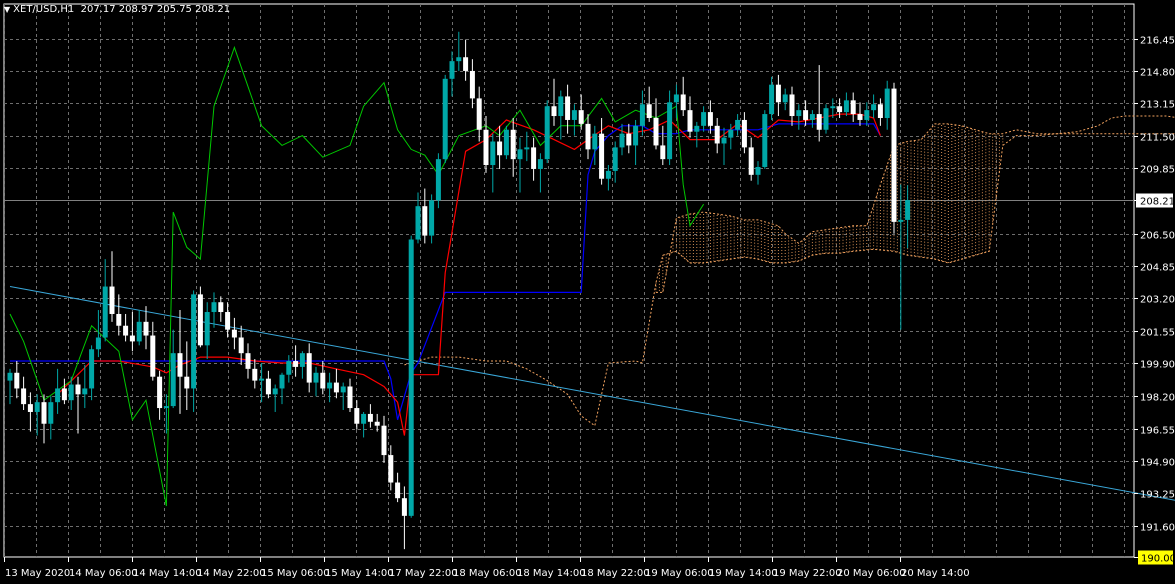 The image size is (1175, 584). What do you see at coordinates (7, 10) in the screenshot?
I see `triangle-down-icon: ▼` at bounding box center [7, 10].